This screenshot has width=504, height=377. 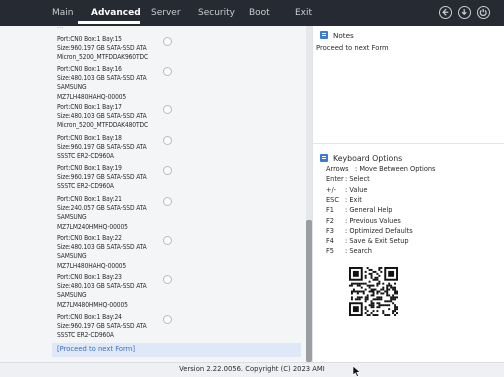 I want to click on drive-entry-line: Port:CN0 Box:1 Bay:17, so click(x=89, y=107).